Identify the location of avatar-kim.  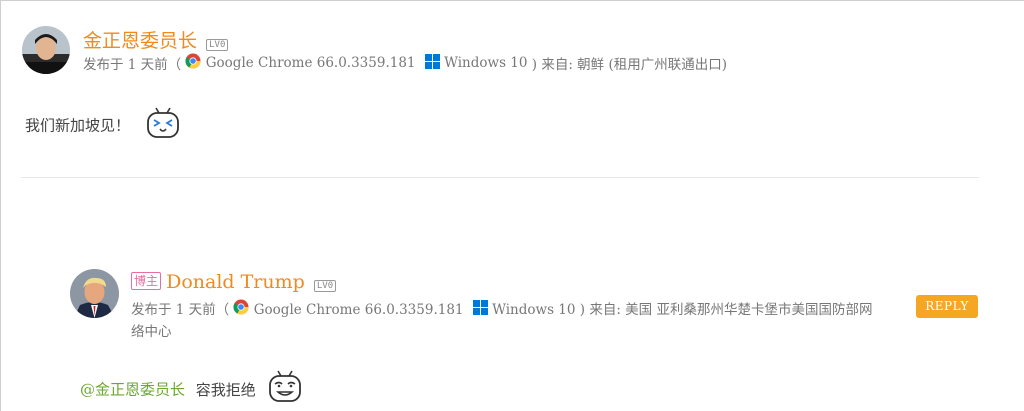
(46, 50).